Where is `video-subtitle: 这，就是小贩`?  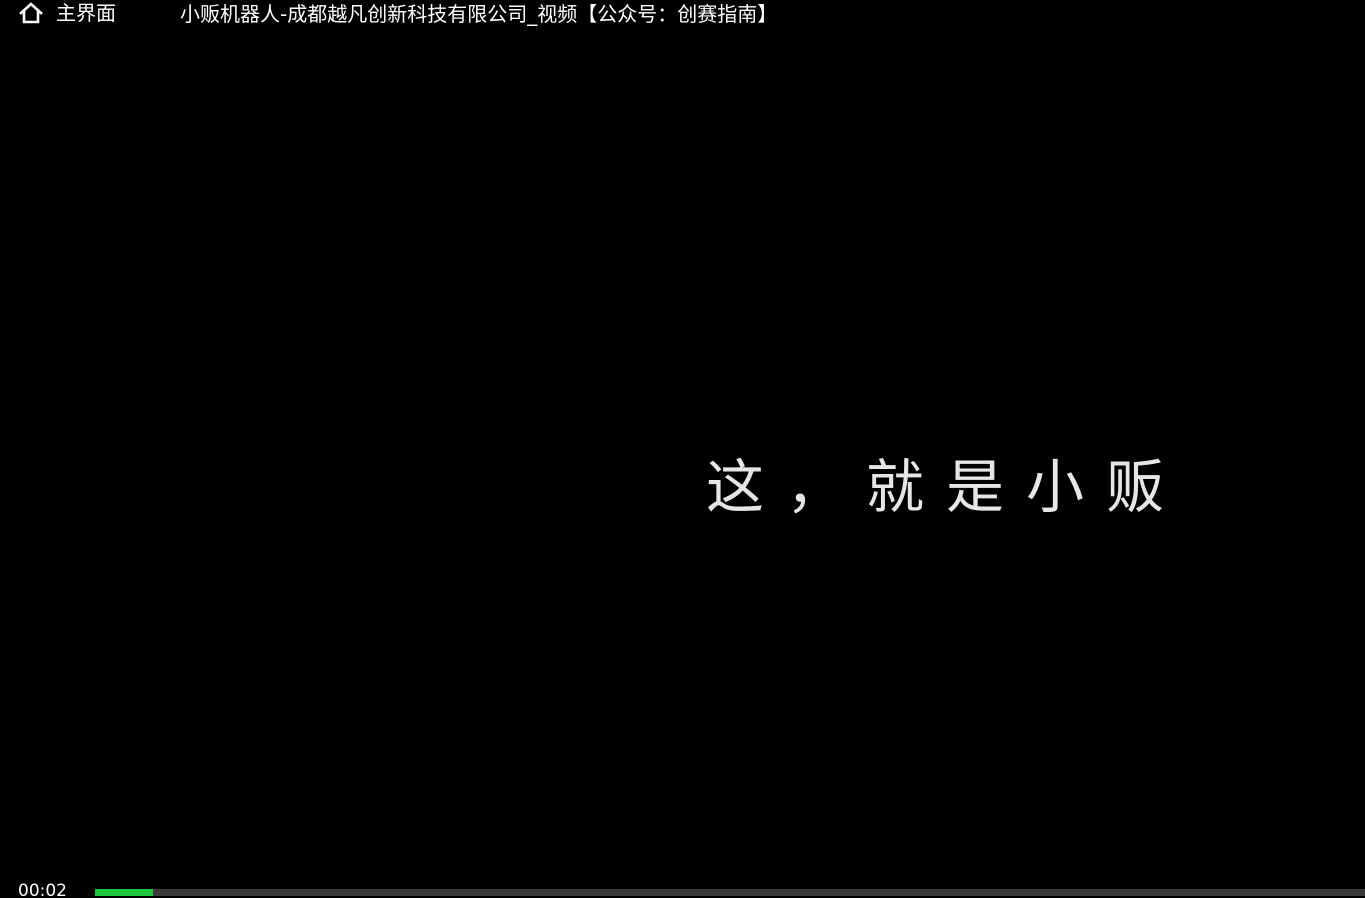 video-subtitle: 这，就是小贩 is located at coordinates (946, 487).